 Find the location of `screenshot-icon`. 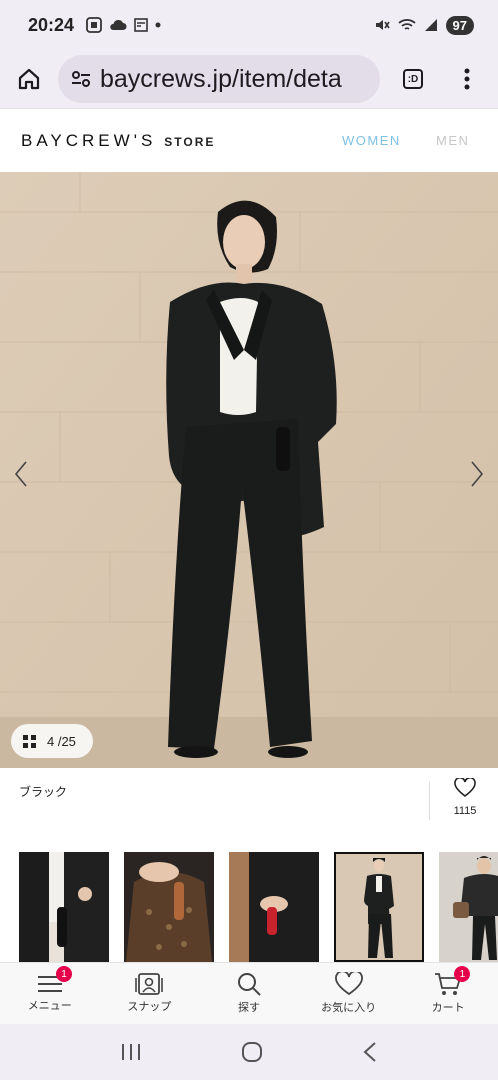

screenshot-icon is located at coordinates (94, 25).